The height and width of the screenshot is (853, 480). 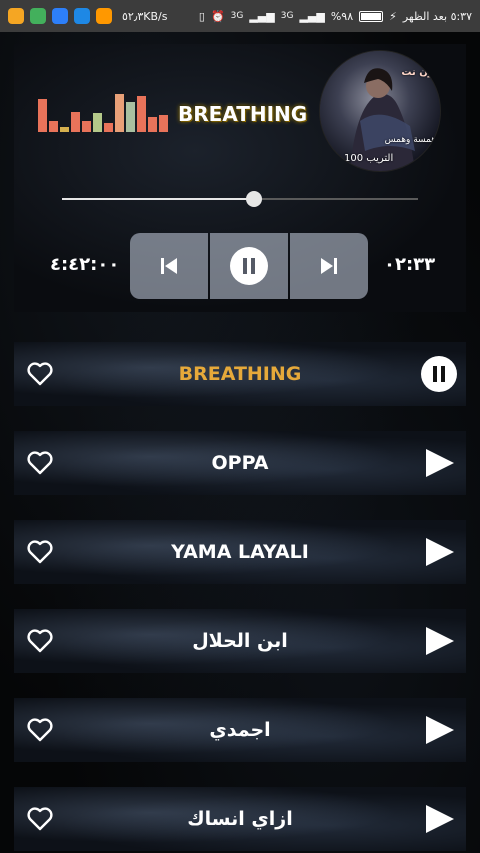 I want to click on cover-text-middle: همسة وهمس, so click(x=410, y=140).